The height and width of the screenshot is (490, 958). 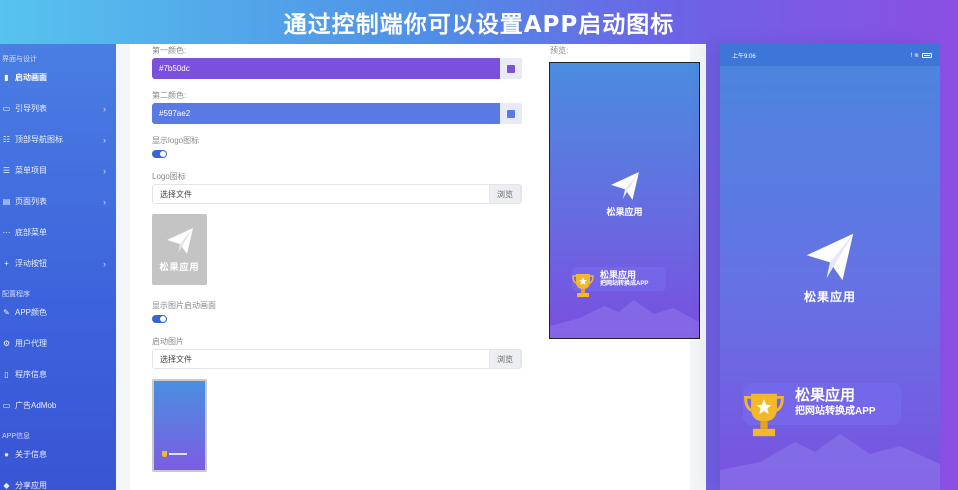 What do you see at coordinates (505, 194) in the screenshot?
I see `logo-browse-button: 浏览` at bounding box center [505, 194].